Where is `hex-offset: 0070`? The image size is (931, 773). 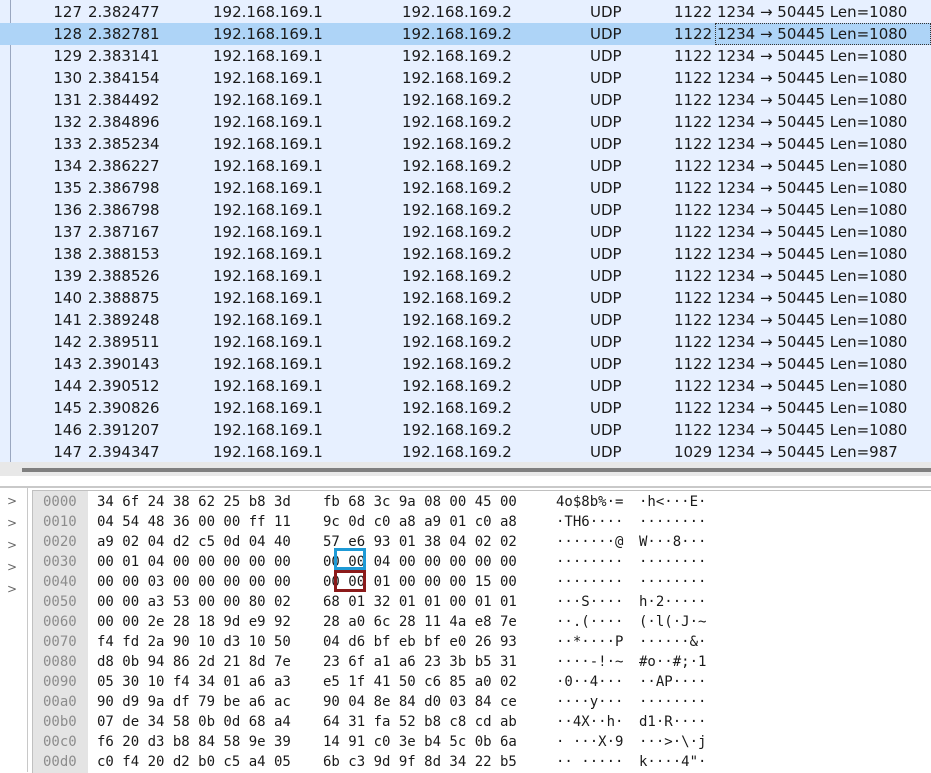 hex-offset: 0070 is located at coordinates (60, 642).